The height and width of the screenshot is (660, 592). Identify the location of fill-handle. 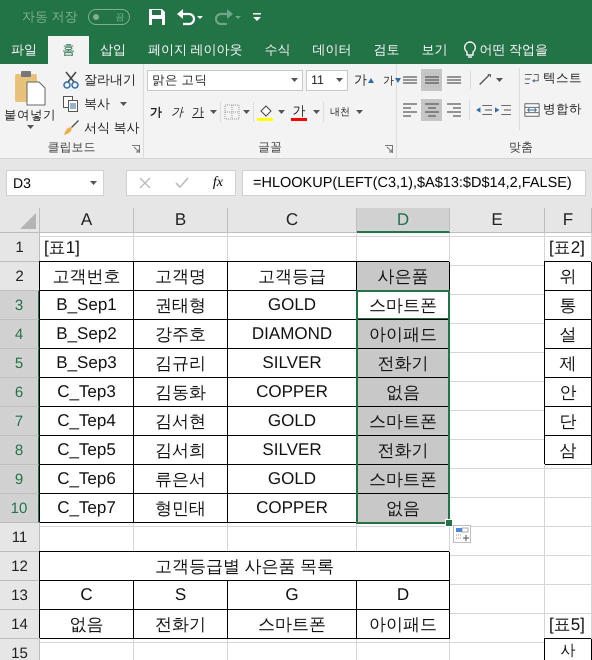
(449, 523).